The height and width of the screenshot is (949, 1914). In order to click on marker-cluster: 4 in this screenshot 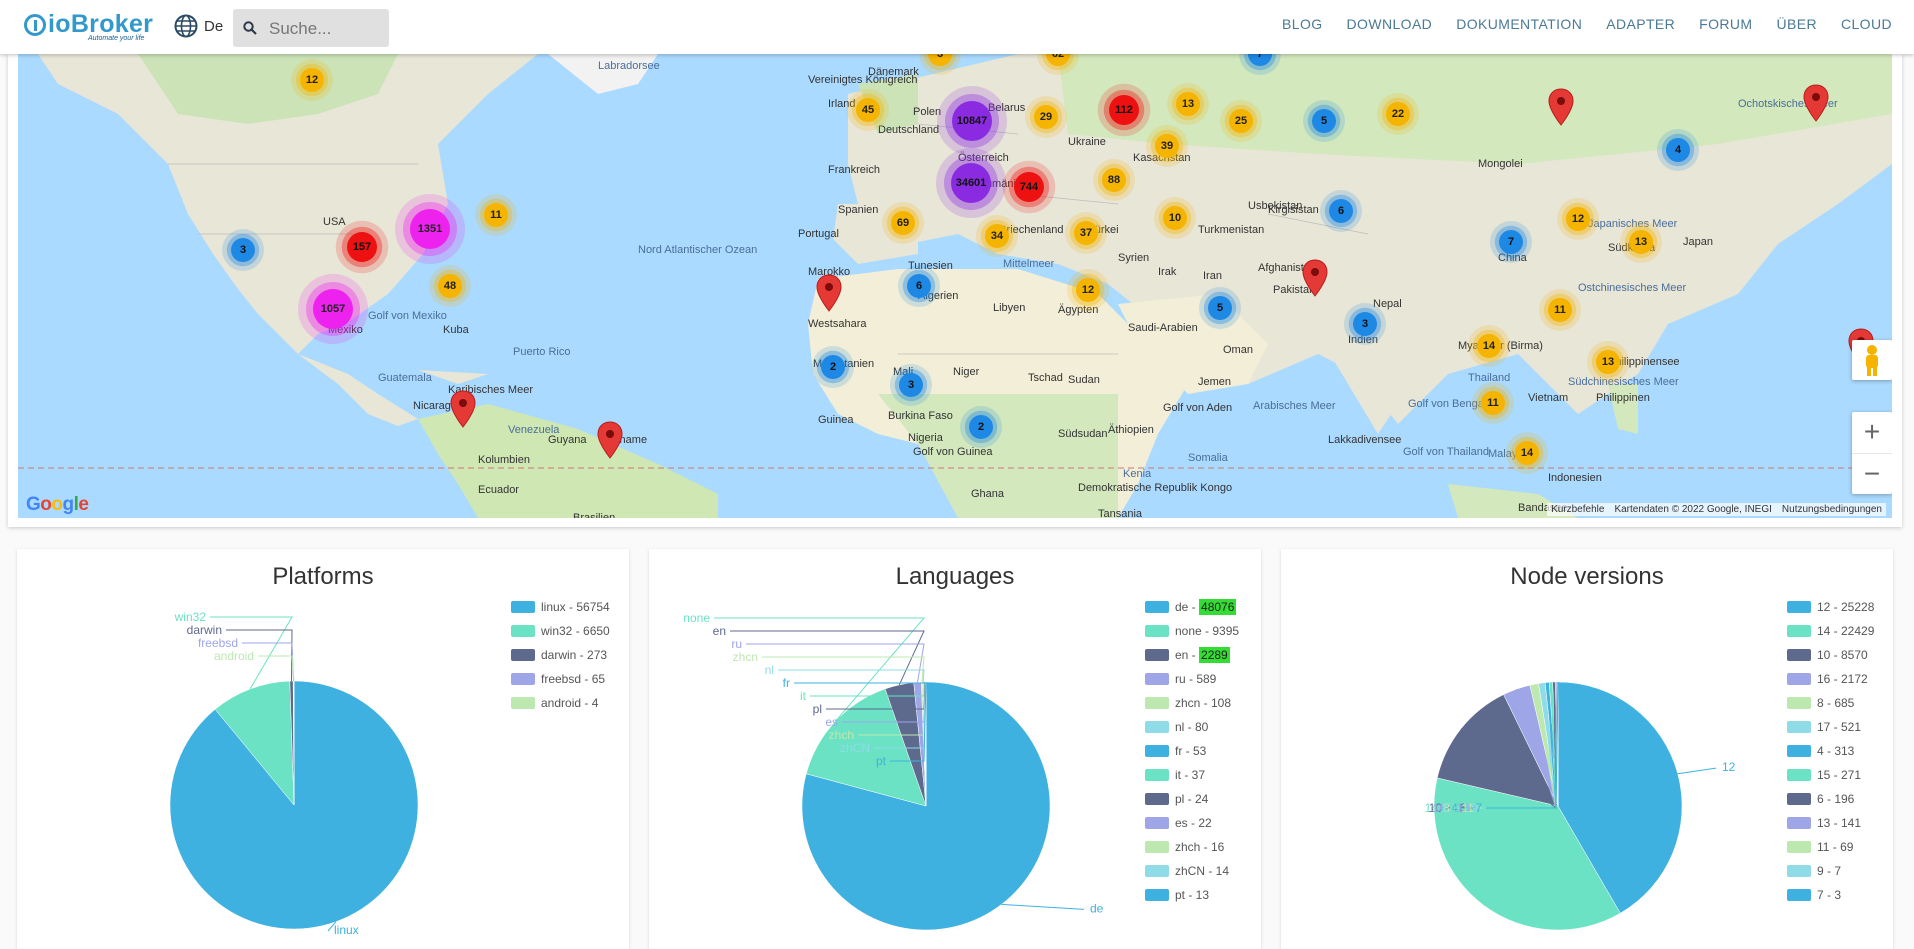, I will do `click(1678, 150)`.